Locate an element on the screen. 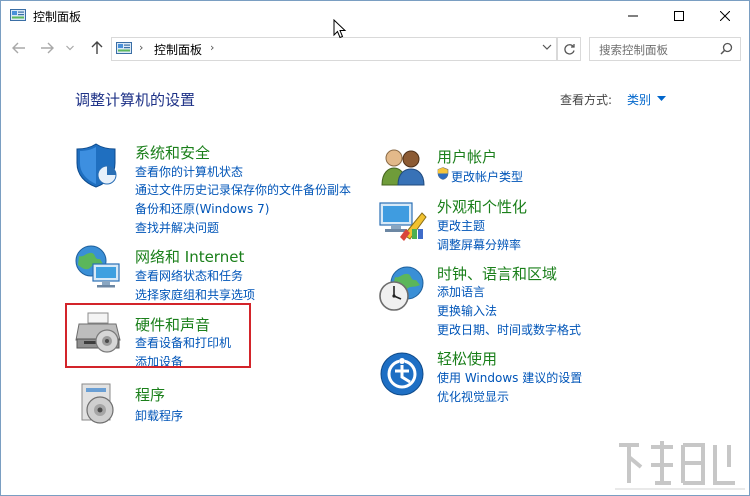 The height and width of the screenshot is (496, 750). maximize-button is located at coordinates (679, 16).